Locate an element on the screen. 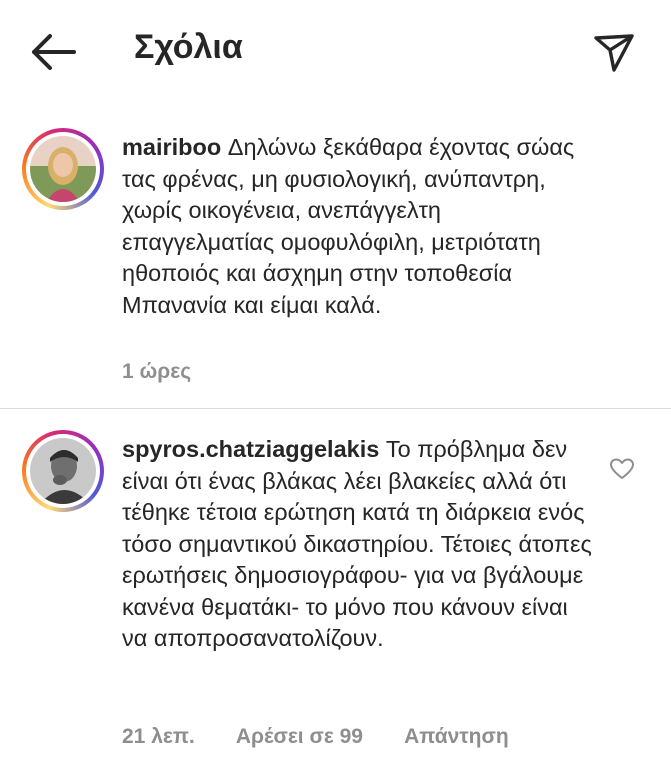  comment-time: 1 ώρες is located at coordinates (157, 371).